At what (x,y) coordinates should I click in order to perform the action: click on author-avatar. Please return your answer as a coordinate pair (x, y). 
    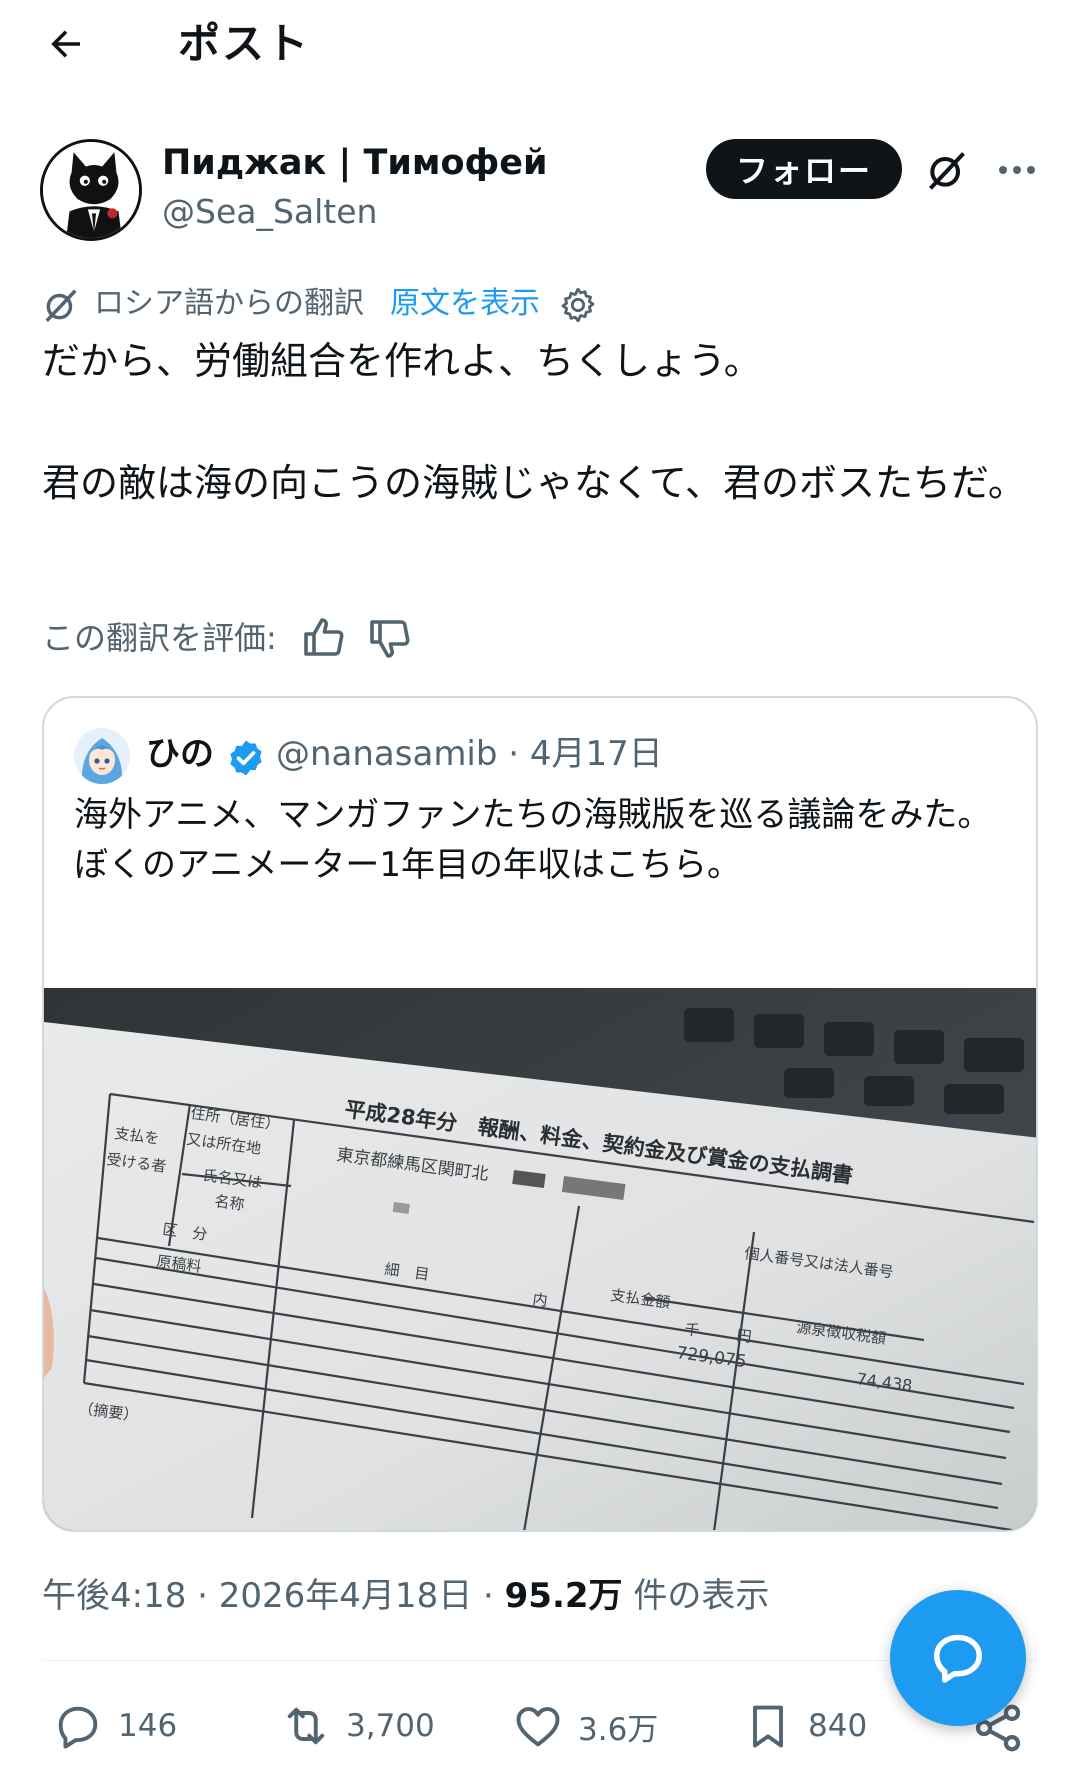
    Looking at the image, I should click on (91, 190).